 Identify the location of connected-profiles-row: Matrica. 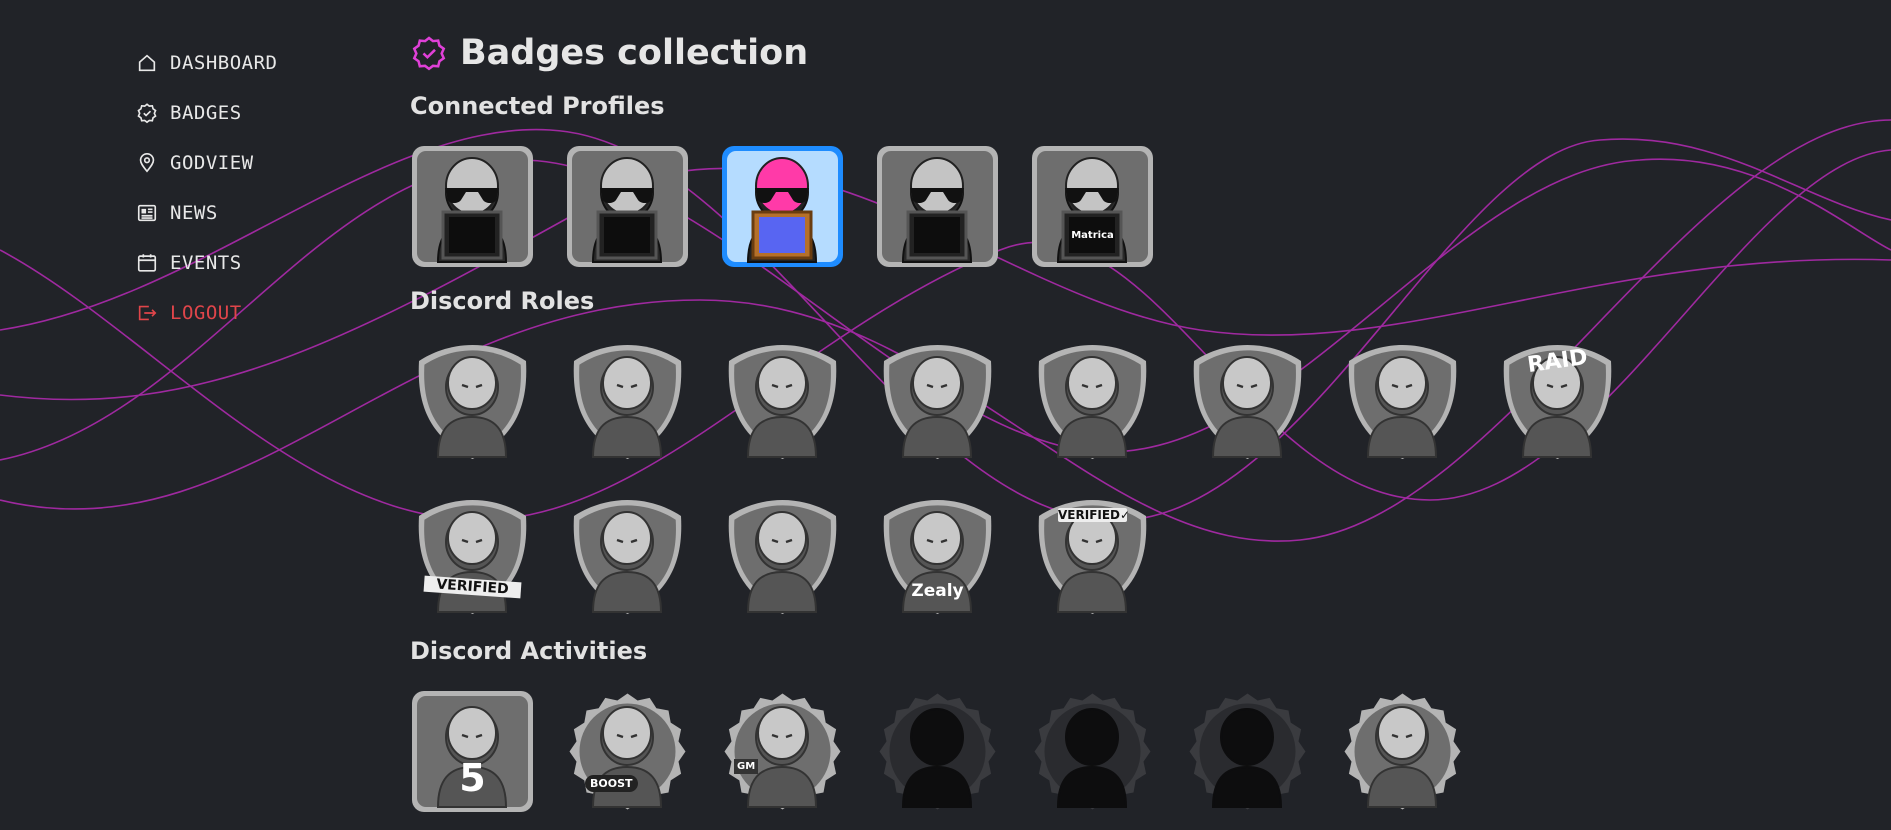
(797, 206).